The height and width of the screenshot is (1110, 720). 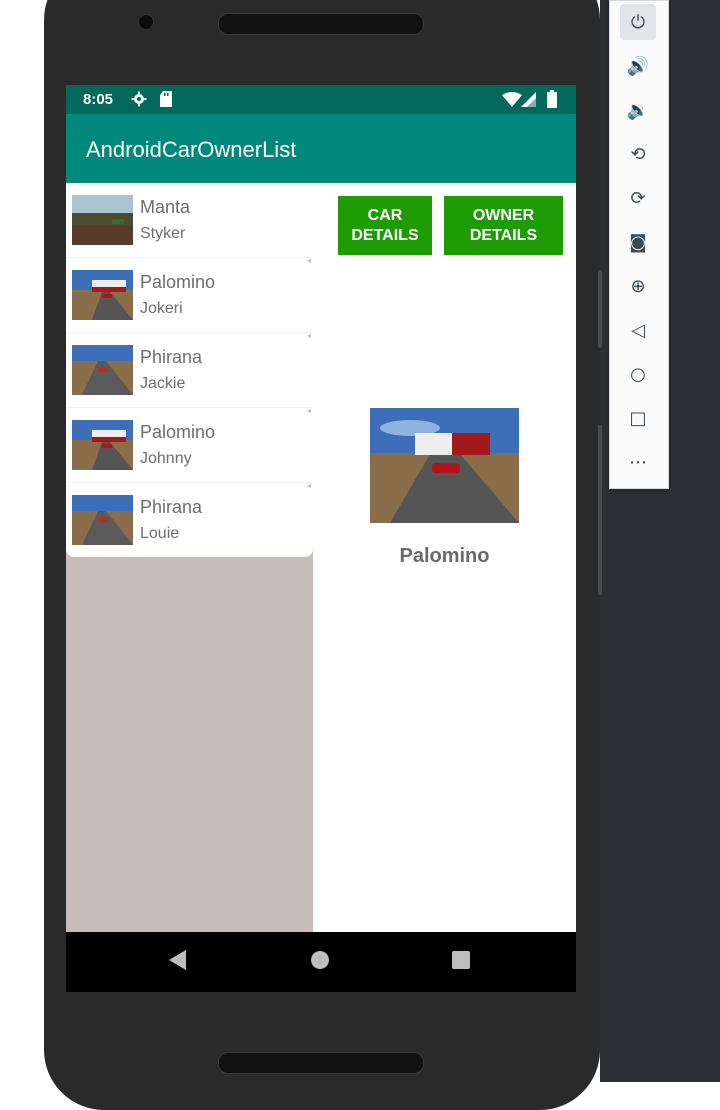 I want to click on detail-car-name: Palomino, so click(x=444, y=556).